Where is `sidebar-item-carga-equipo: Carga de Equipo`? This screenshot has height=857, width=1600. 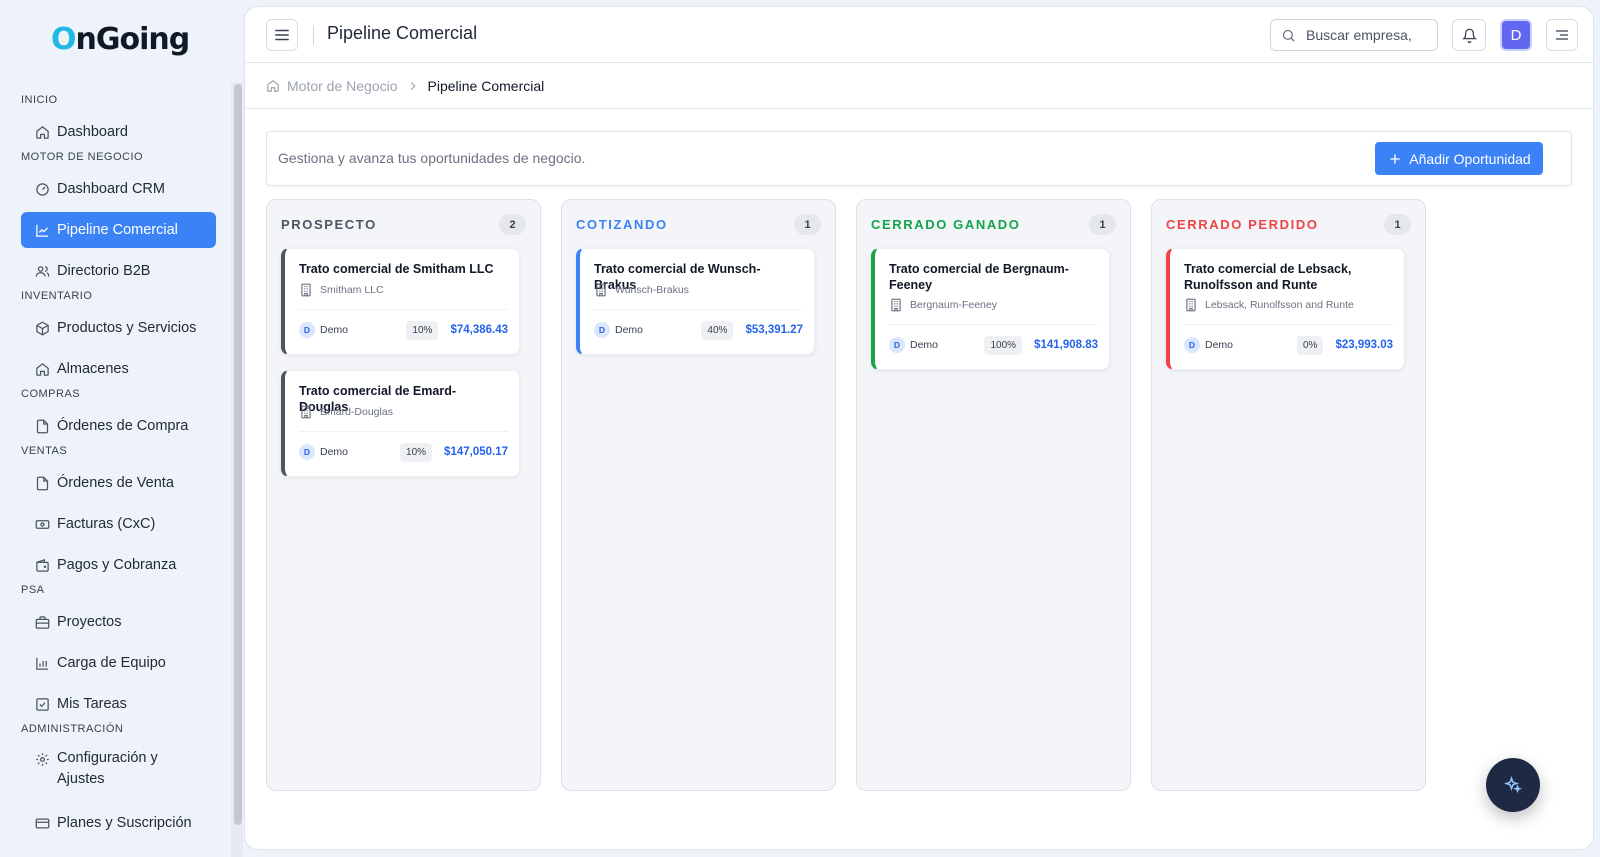
sidebar-item-carga-equipo: Carga de Equipo is located at coordinates (118, 663).